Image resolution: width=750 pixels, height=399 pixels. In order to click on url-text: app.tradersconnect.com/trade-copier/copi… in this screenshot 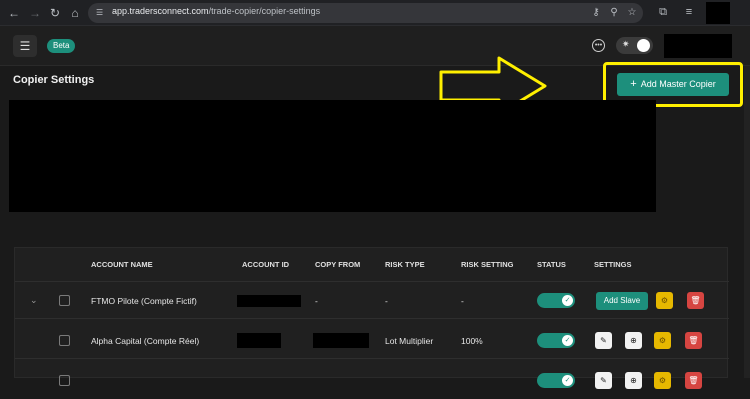, I will do `click(216, 11)`.